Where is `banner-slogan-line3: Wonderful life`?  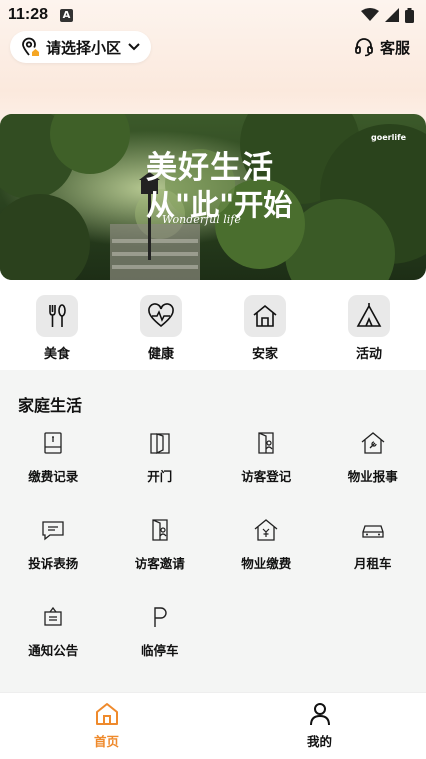 banner-slogan-line3: Wonderful life is located at coordinates (201, 219).